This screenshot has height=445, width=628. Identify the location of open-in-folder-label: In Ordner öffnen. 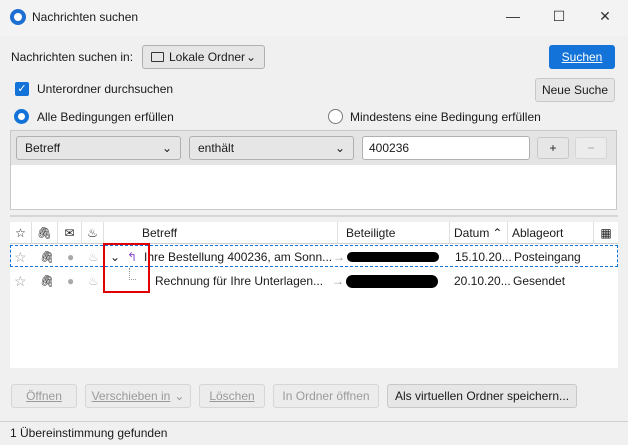
(326, 396).